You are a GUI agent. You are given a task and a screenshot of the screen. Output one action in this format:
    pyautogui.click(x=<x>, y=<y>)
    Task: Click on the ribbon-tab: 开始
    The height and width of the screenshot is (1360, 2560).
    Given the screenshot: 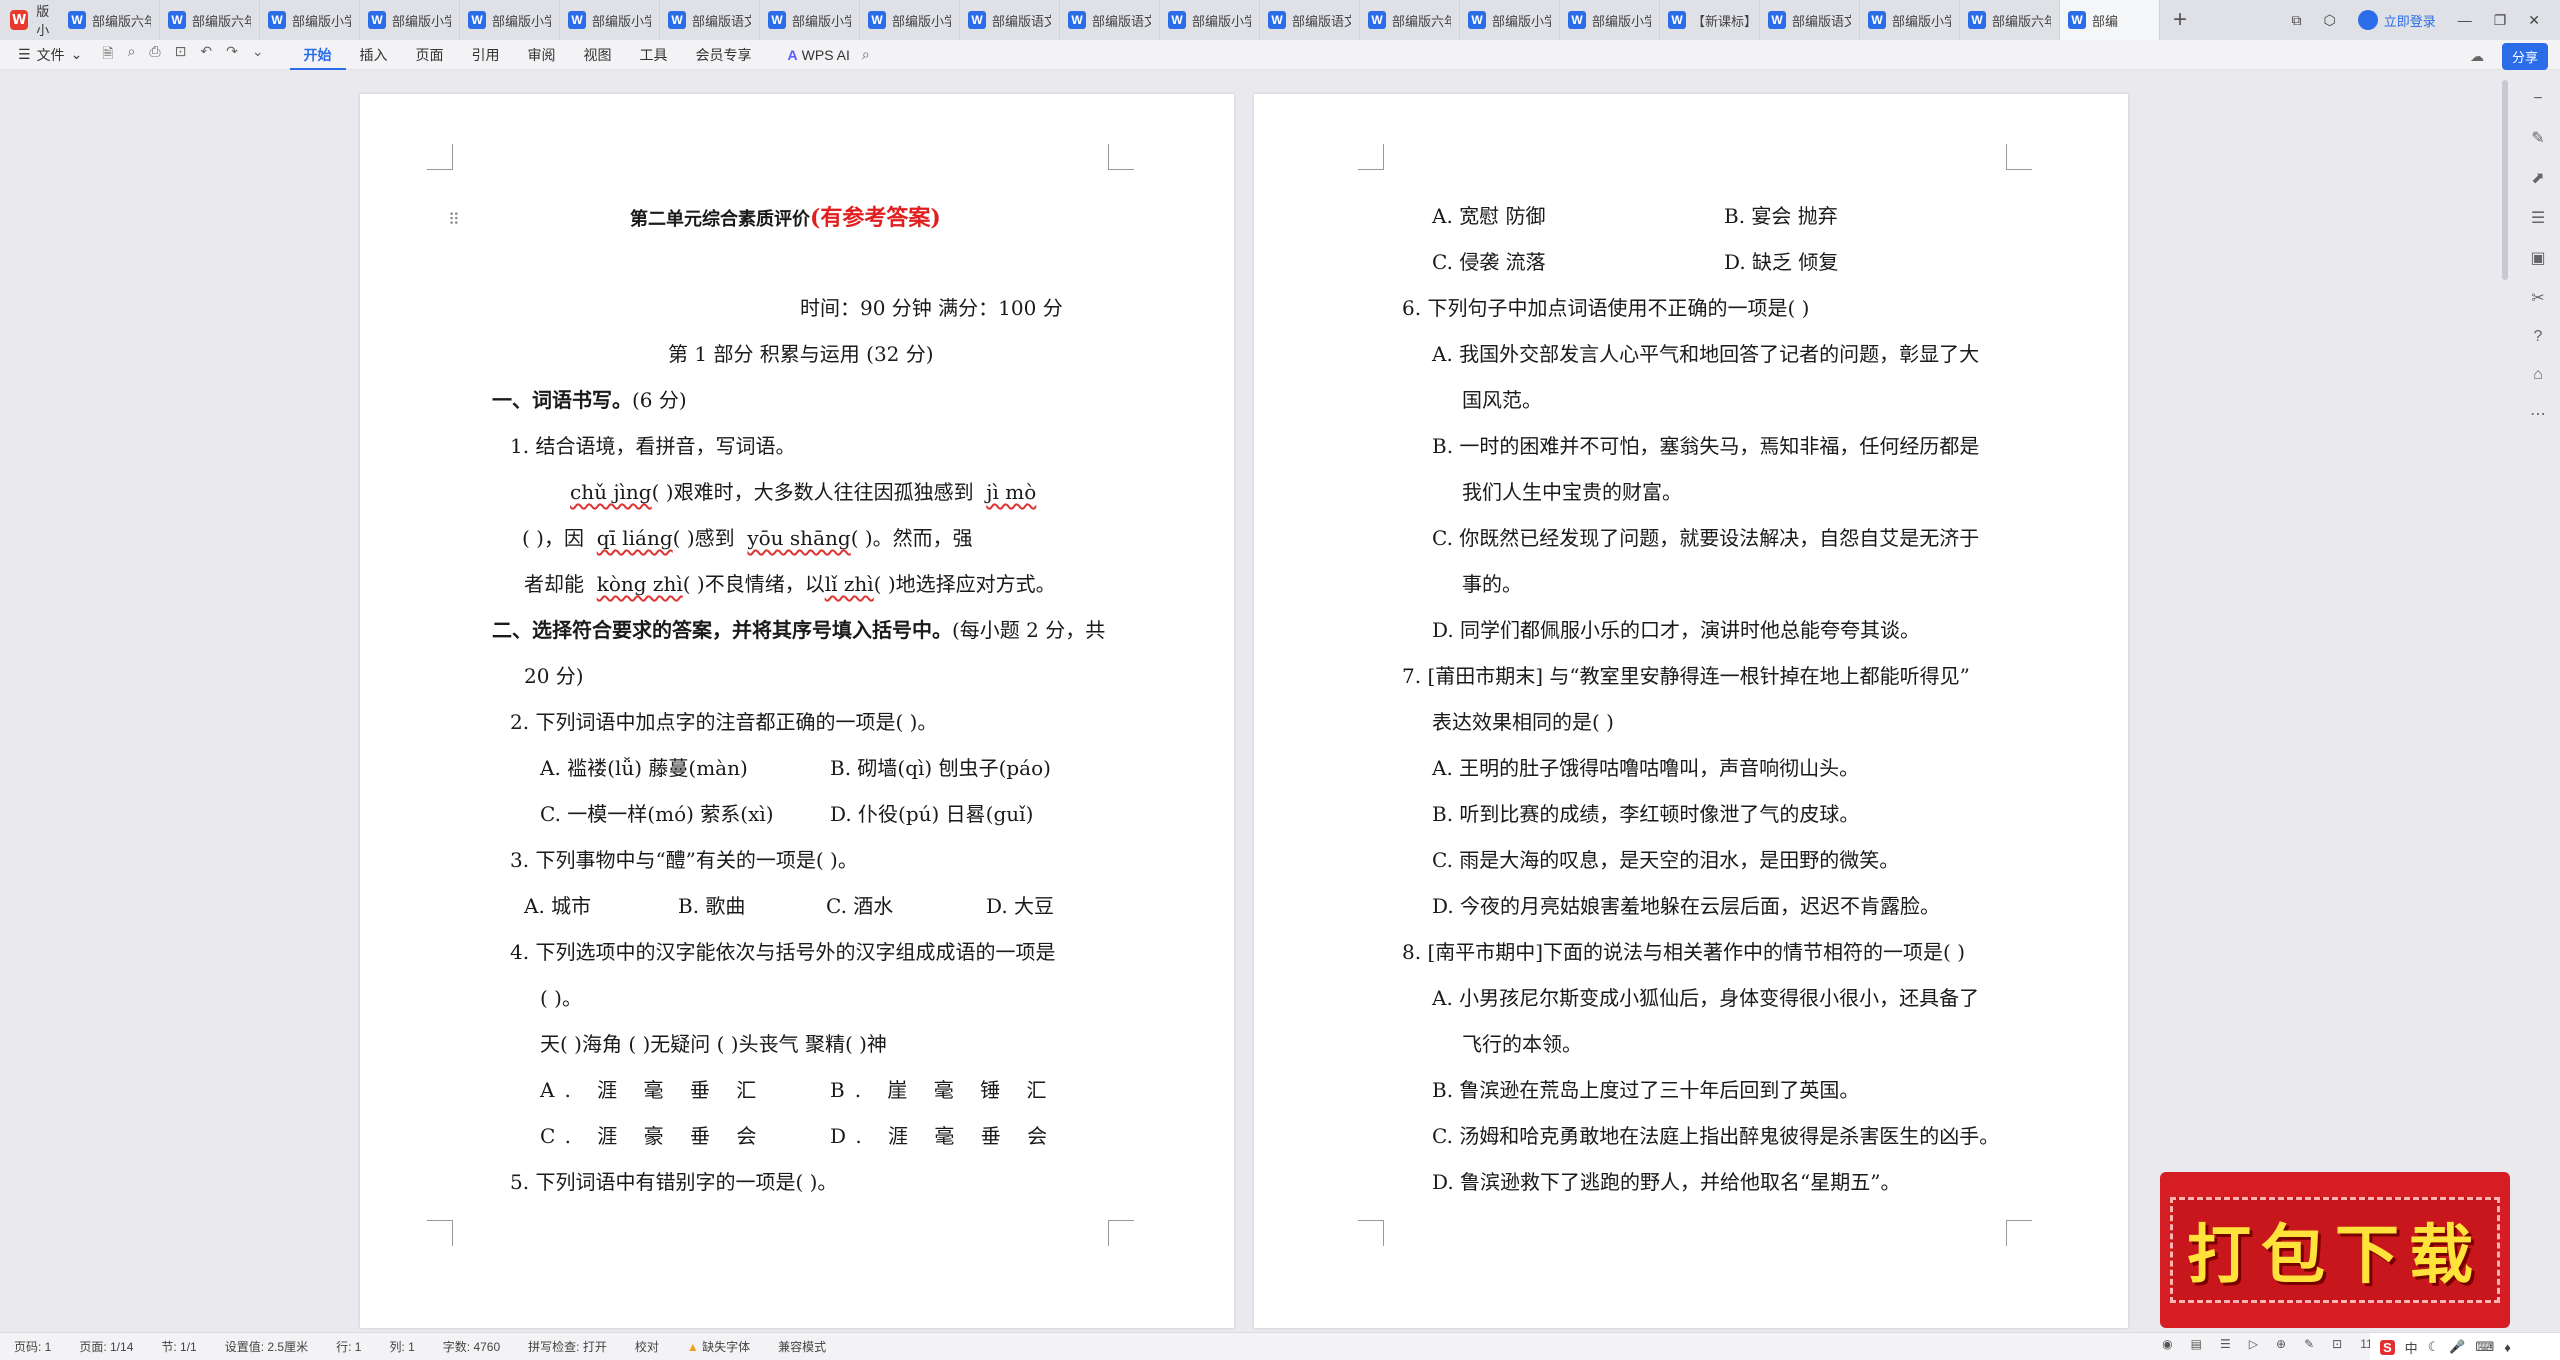 What is the action you would take?
    pyautogui.click(x=317, y=55)
    